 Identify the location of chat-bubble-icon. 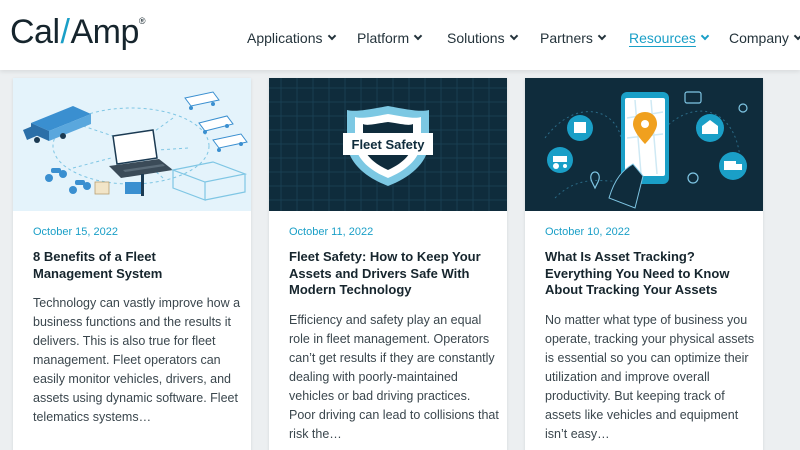
(693, 97).